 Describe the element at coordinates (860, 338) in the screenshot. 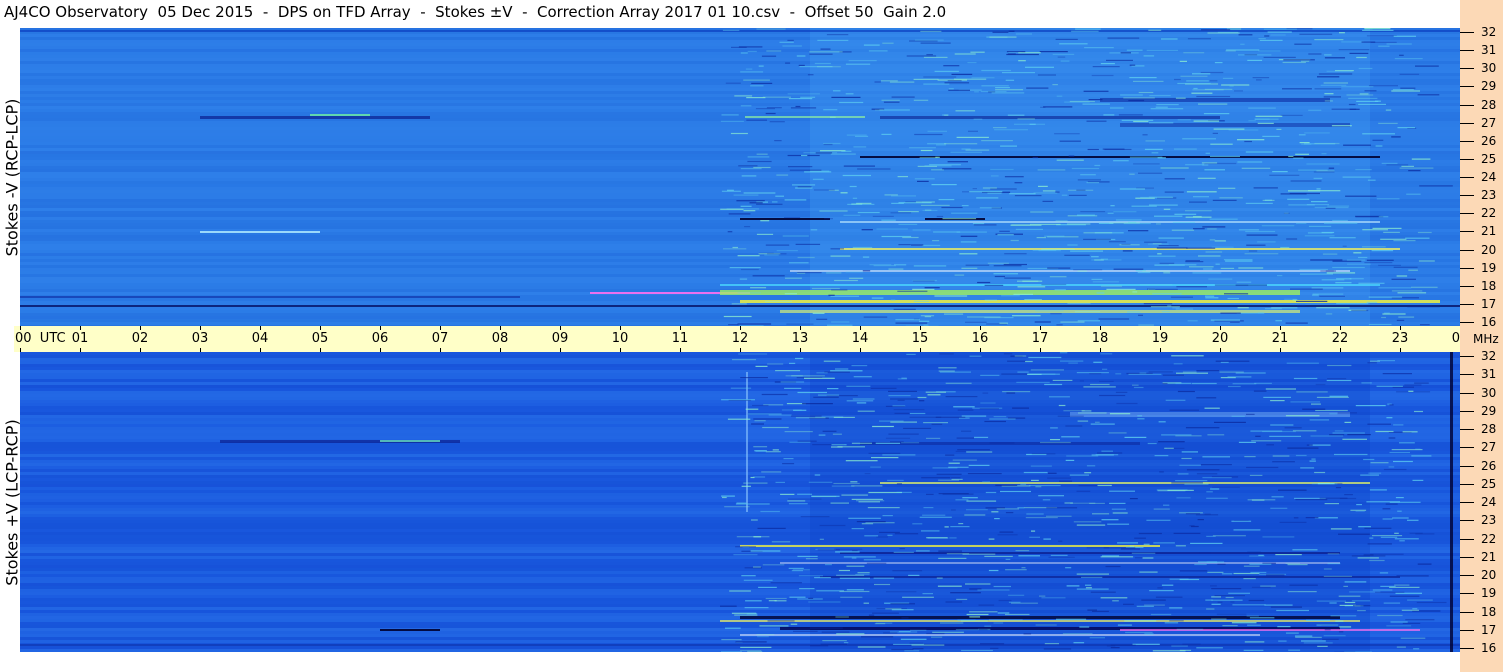

I see `time-tick-label: 14` at that location.